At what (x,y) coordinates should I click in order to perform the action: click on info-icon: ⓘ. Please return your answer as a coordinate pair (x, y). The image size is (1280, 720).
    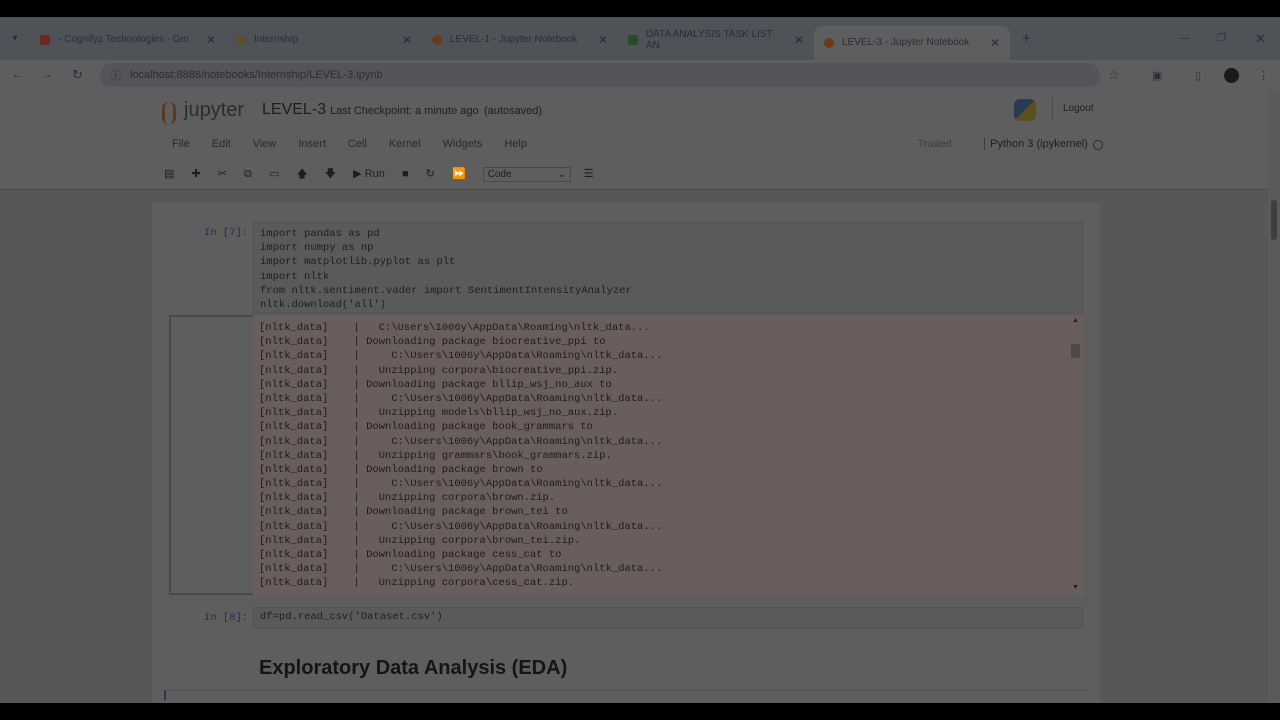
    Looking at the image, I should click on (115, 75).